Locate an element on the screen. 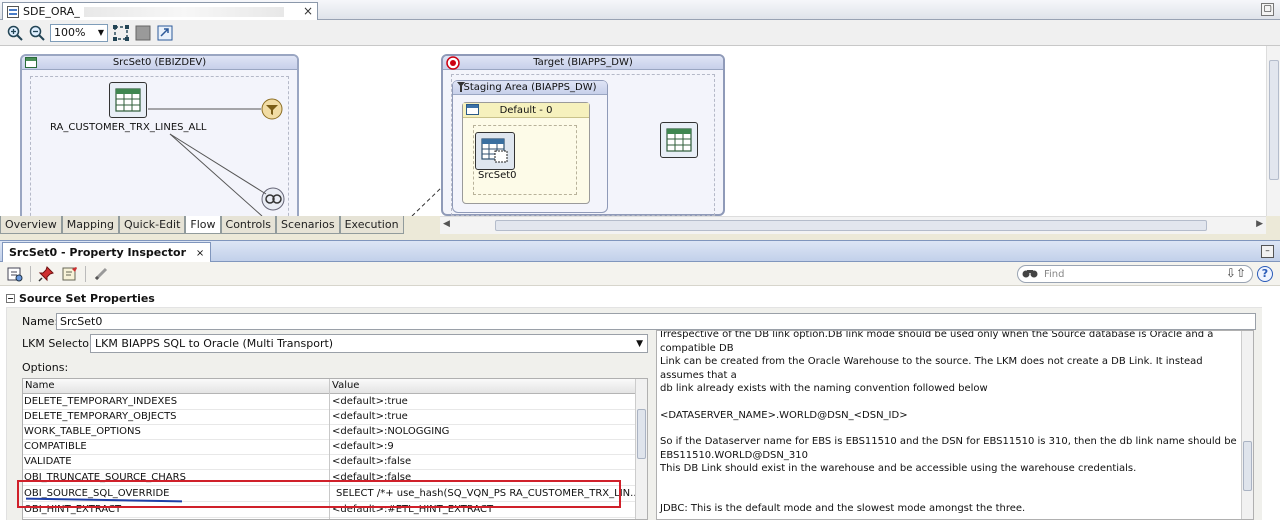  tab-execution: Execution is located at coordinates (371, 225).